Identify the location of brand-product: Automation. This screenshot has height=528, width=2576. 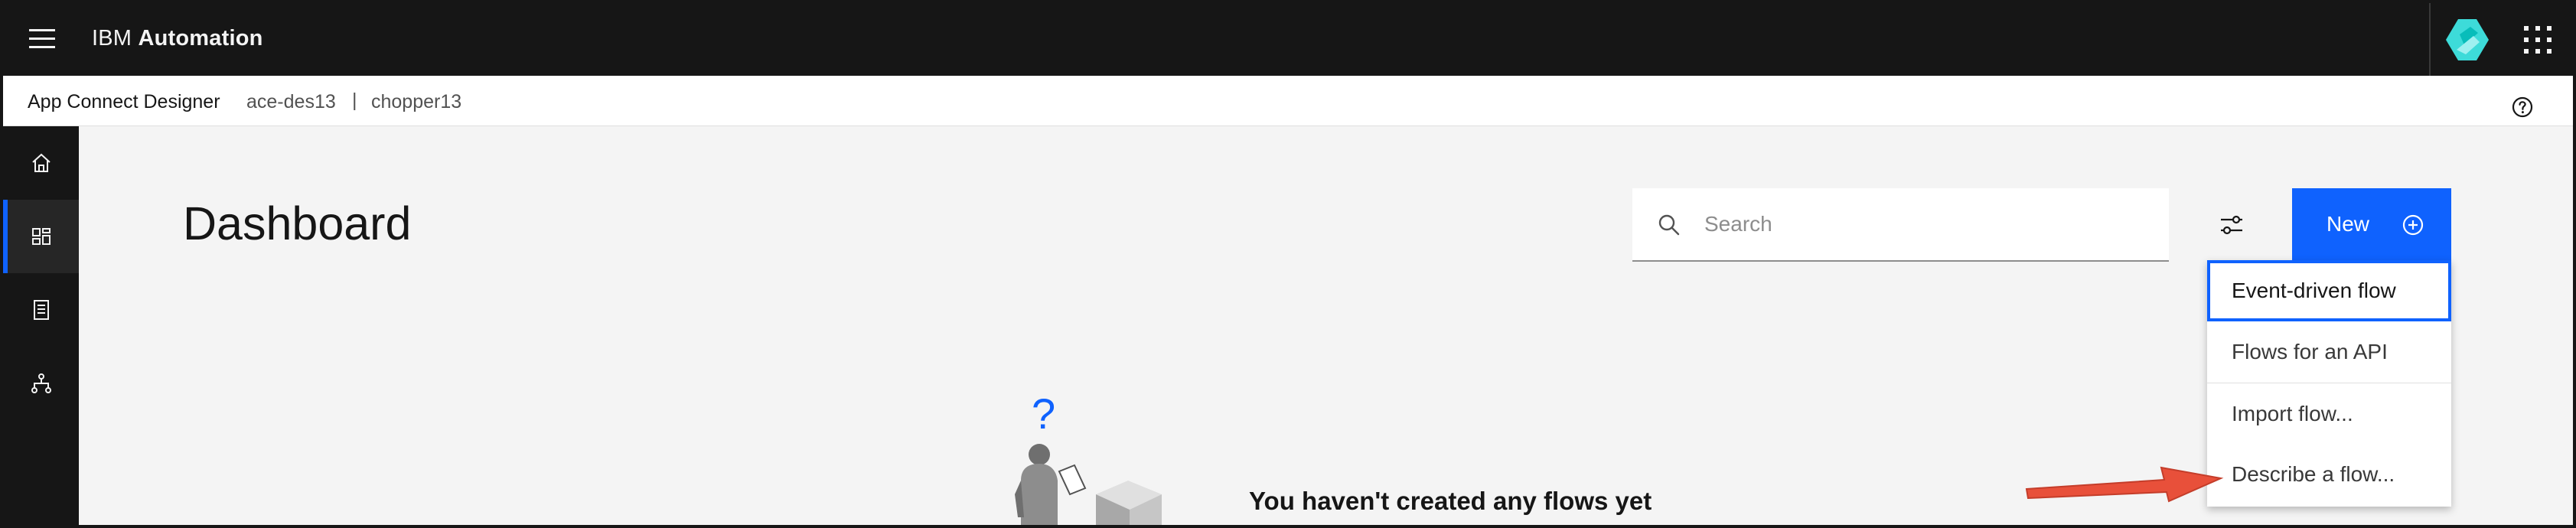
(200, 38).